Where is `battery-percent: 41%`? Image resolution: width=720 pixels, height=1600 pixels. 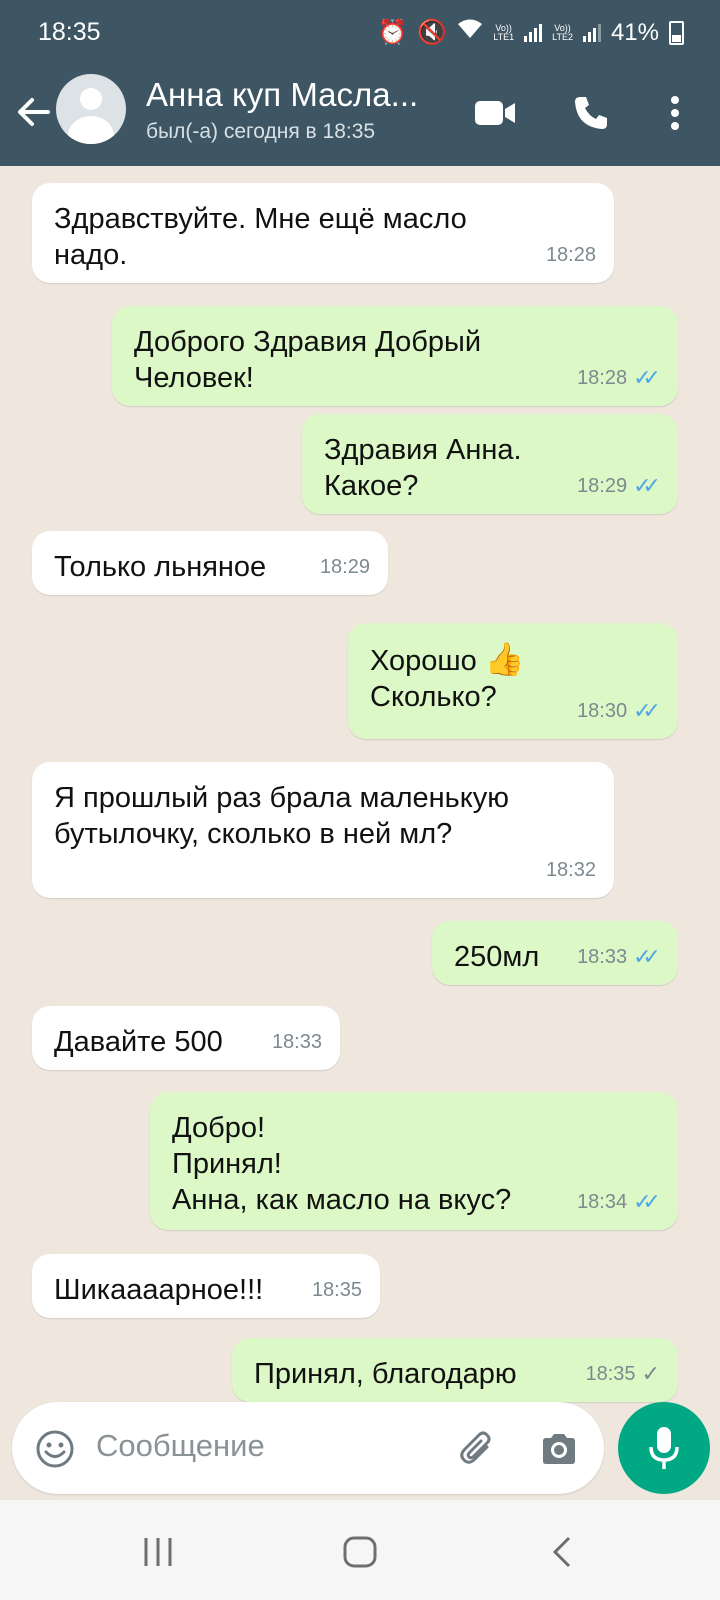 battery-percent: 41% is located at coordinates (634, 32).